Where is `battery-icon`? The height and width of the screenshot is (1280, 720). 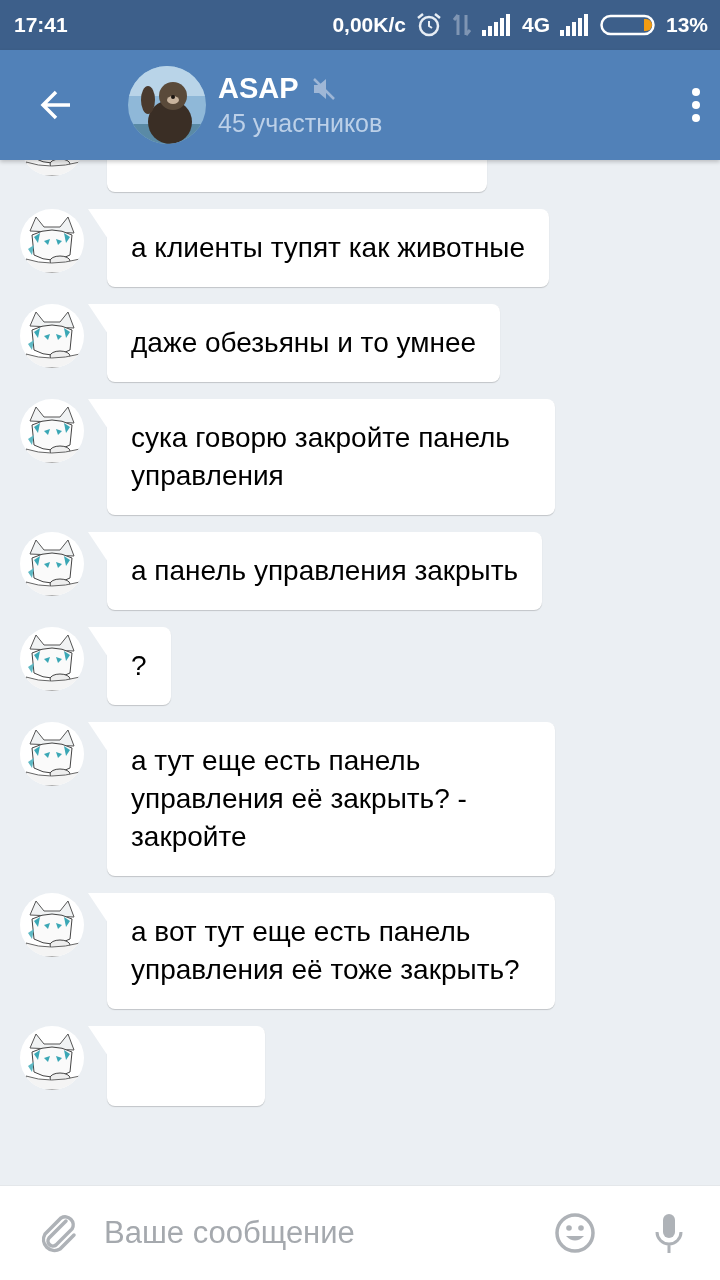
battery-icon is located at coordinates (627, 25).